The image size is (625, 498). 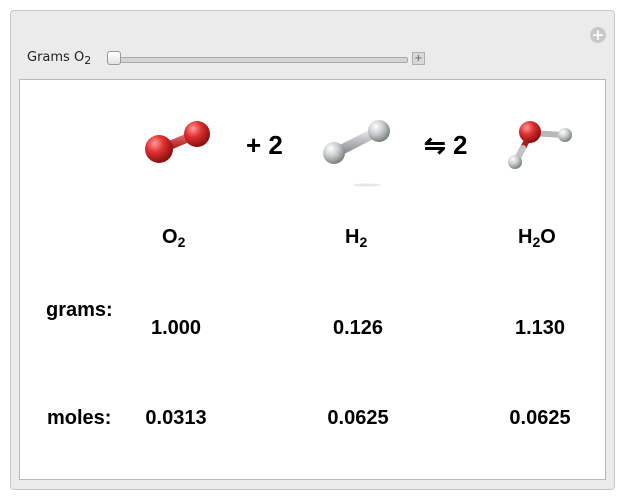 What do you see at coordinates (177, 142) in the screenshot?
I see `o2-molecule-icon` at bounding box center [177, 142].